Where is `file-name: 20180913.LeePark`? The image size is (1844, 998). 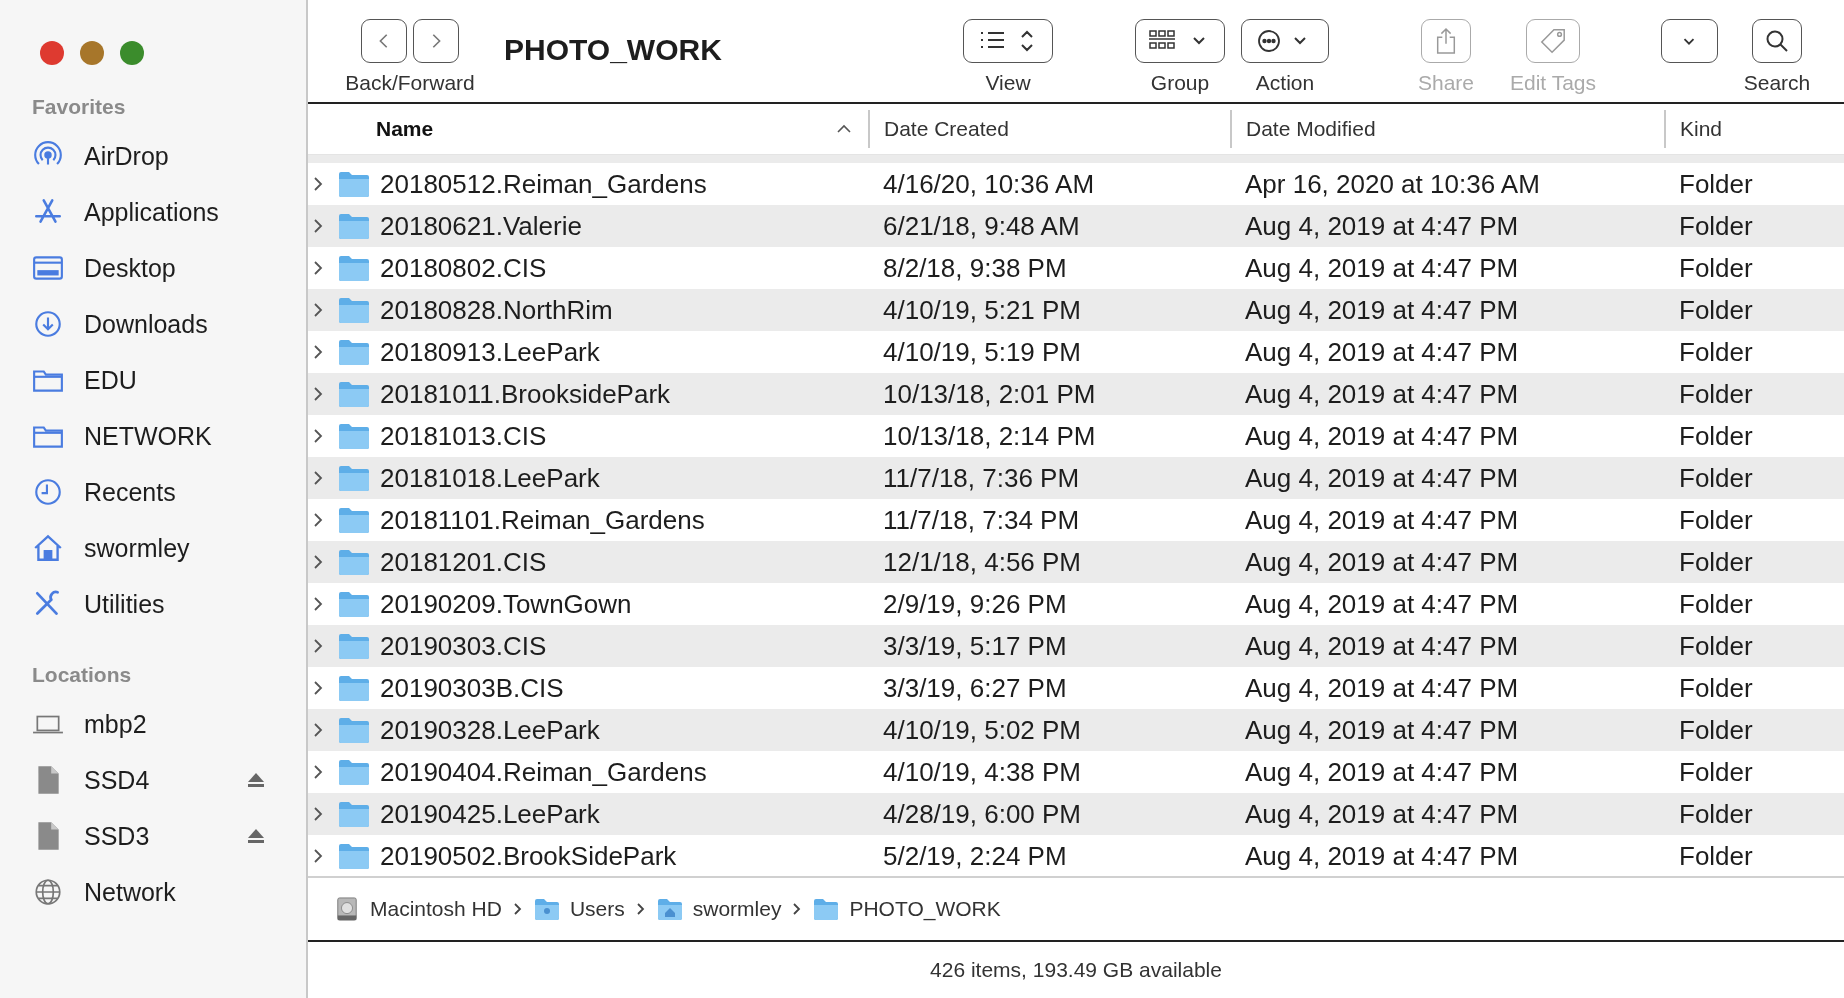 file-name: 20180913.LeePark is located at coordinates (490, 352).